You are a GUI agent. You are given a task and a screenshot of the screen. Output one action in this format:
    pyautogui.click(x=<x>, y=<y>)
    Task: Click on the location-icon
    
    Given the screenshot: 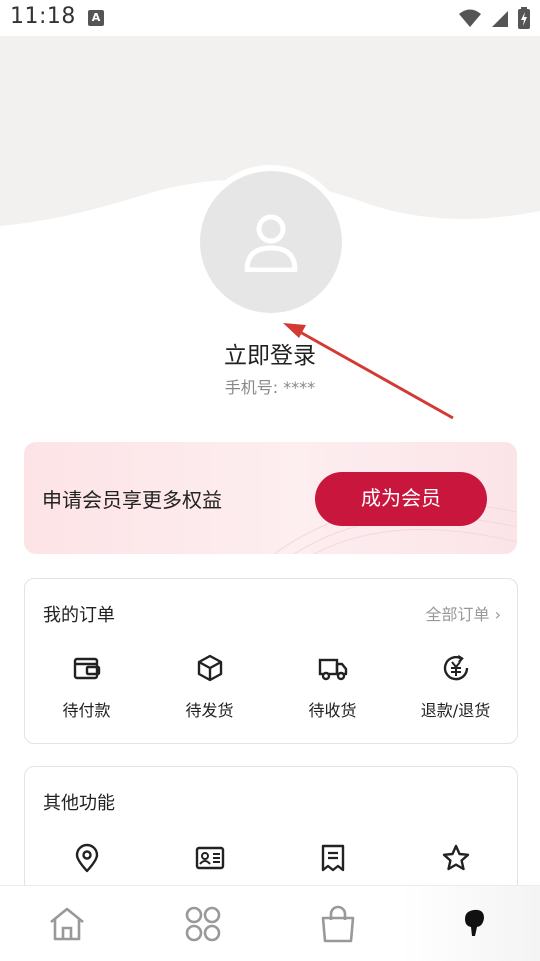 What is the action you would take?
    pyautogui.click(x=86, y=858)
    